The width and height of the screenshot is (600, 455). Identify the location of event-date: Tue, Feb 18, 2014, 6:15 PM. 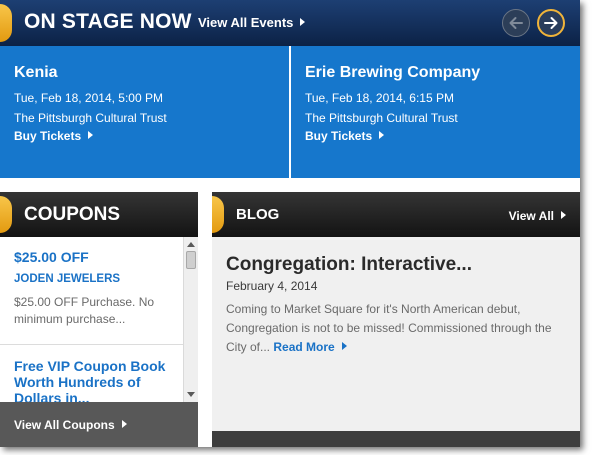
(379, 98).